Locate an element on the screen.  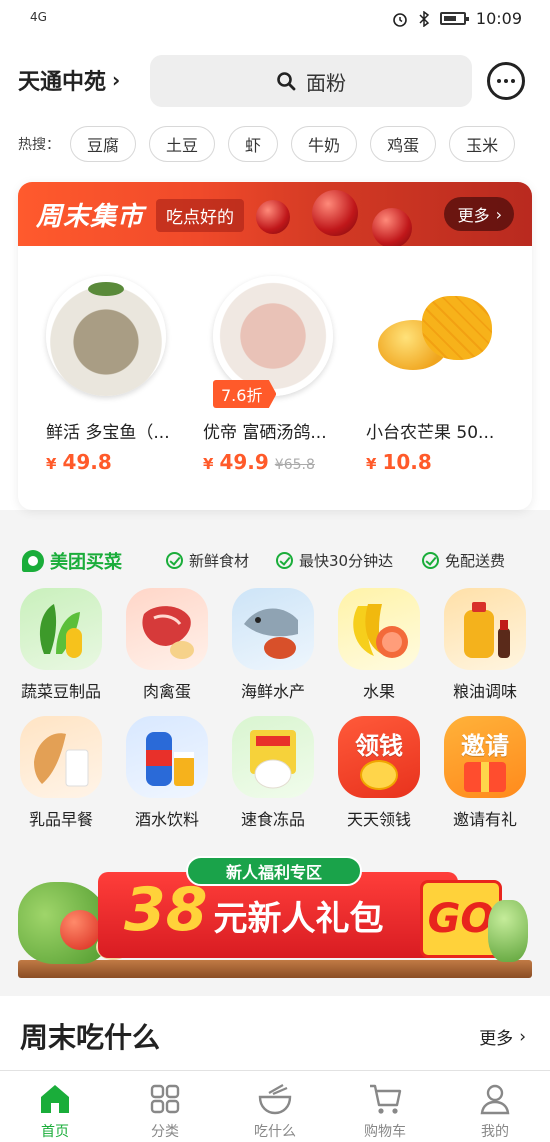
tab-category: 分类 is located at coordinates (165, 1106).